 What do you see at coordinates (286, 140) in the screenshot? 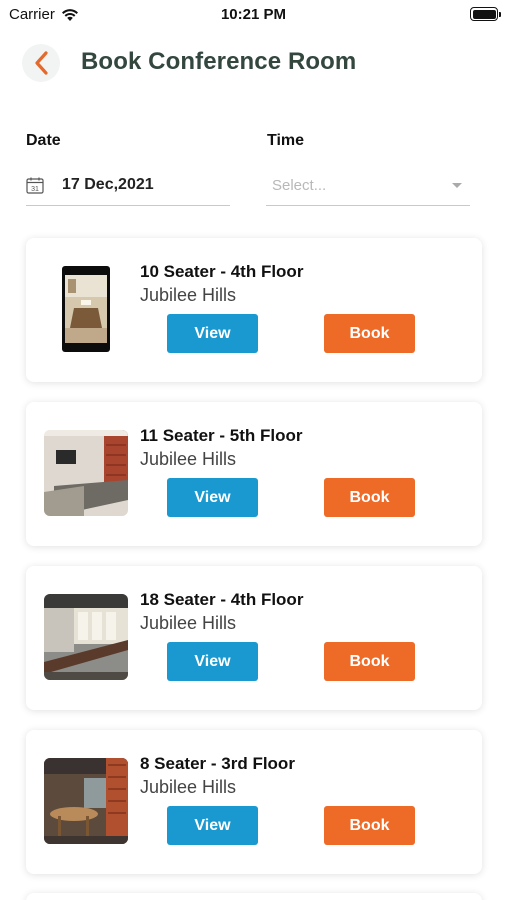
I see `time-label: Time` at bounding box center [286, 140].